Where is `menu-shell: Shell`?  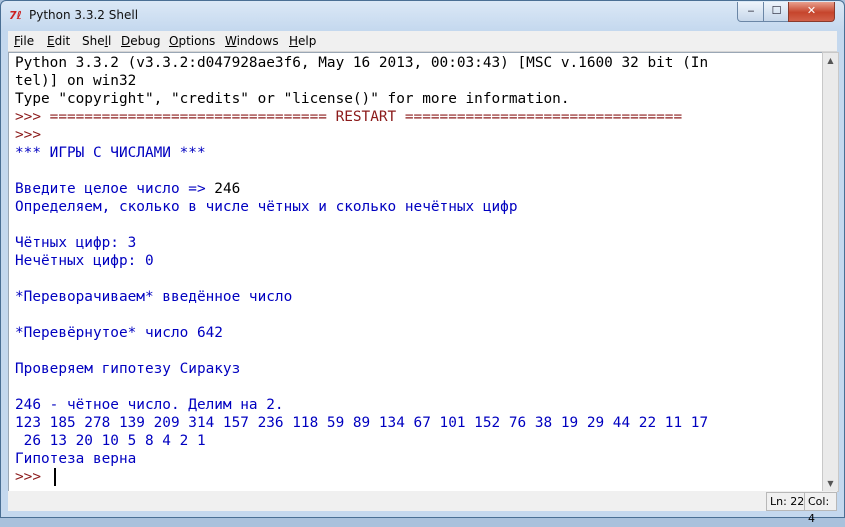
menu-shell: Shell is located at coordinates (96, 41).